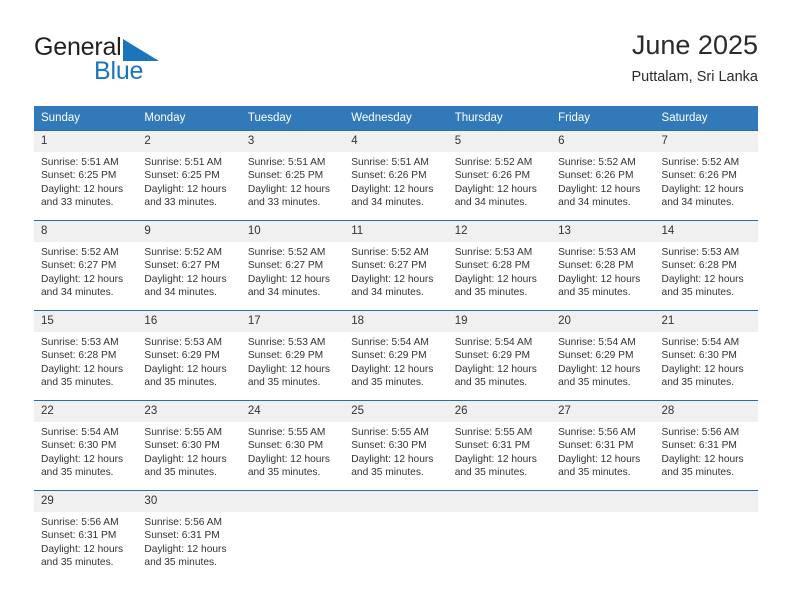  What do you see at coordinates (603, 321) in the screenshot?
I see `day-number: 20` at bounding box center [603, 321].